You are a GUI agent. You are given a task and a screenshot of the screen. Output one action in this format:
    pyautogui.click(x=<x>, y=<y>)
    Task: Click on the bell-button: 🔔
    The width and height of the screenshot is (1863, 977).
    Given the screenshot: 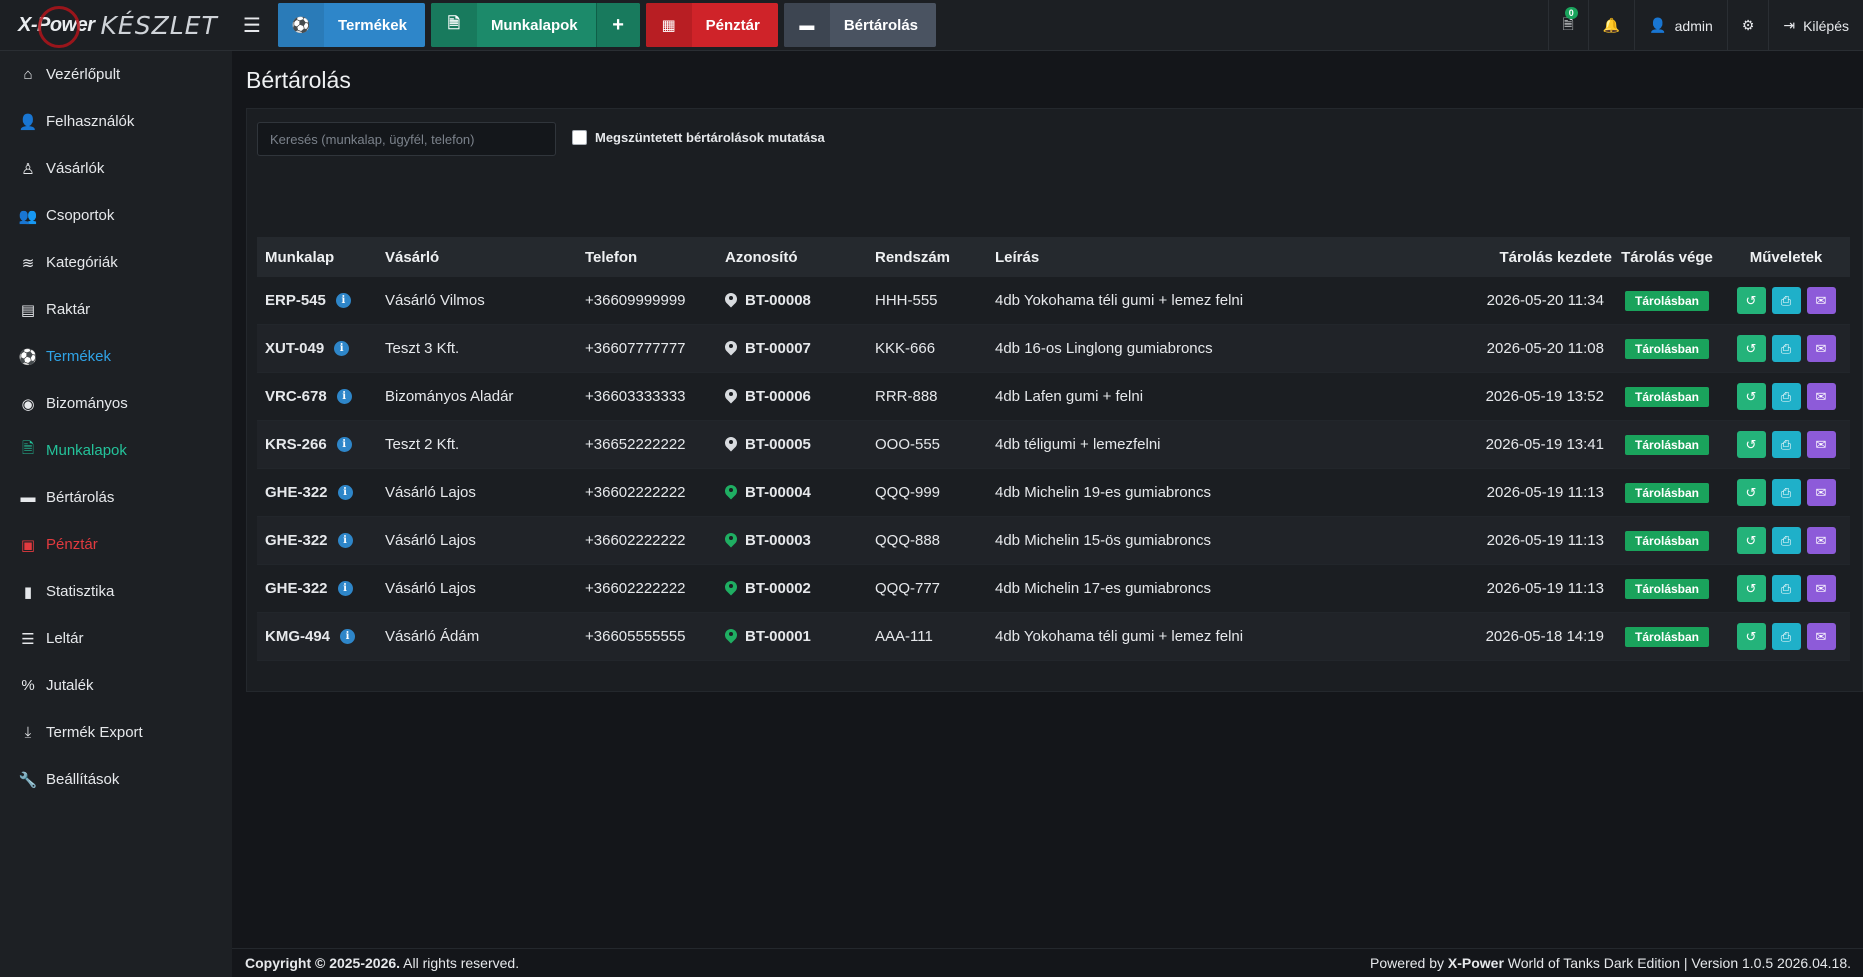 What is the action you would take?
    pyautogui.click(x=1610, y=25)
    